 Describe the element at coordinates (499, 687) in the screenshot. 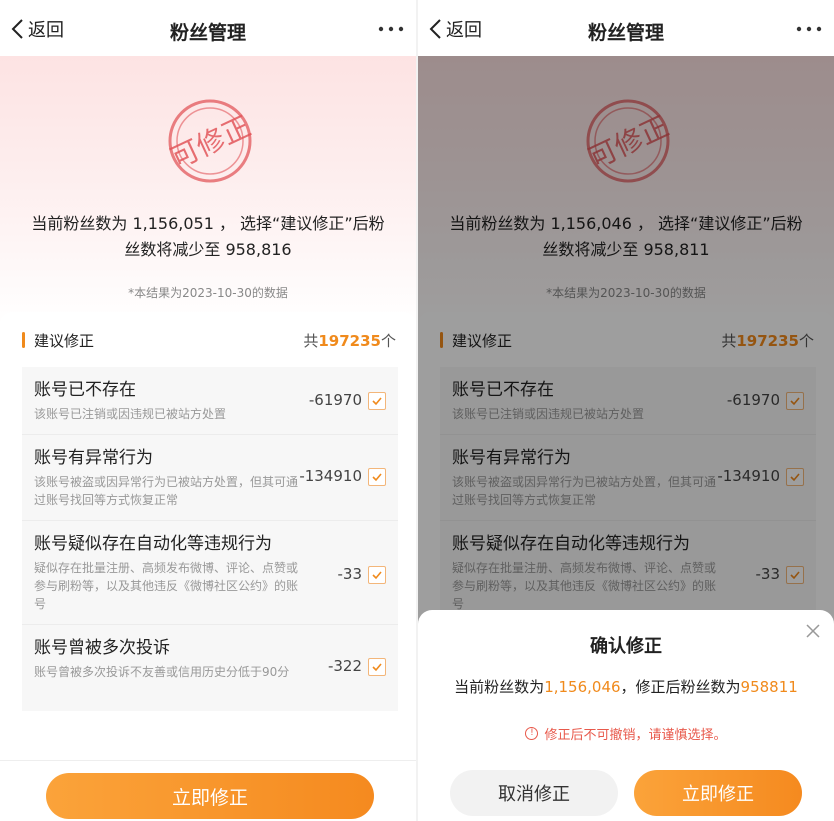

I see `current-count-label: 当前粉丝数为` at that location.